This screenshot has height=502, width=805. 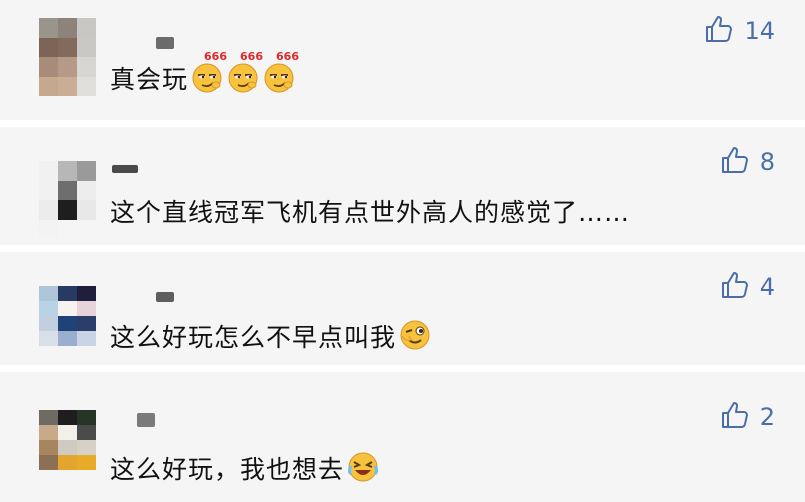 I want to click on comment-body: 真会玩, so click(x=149, y=79).